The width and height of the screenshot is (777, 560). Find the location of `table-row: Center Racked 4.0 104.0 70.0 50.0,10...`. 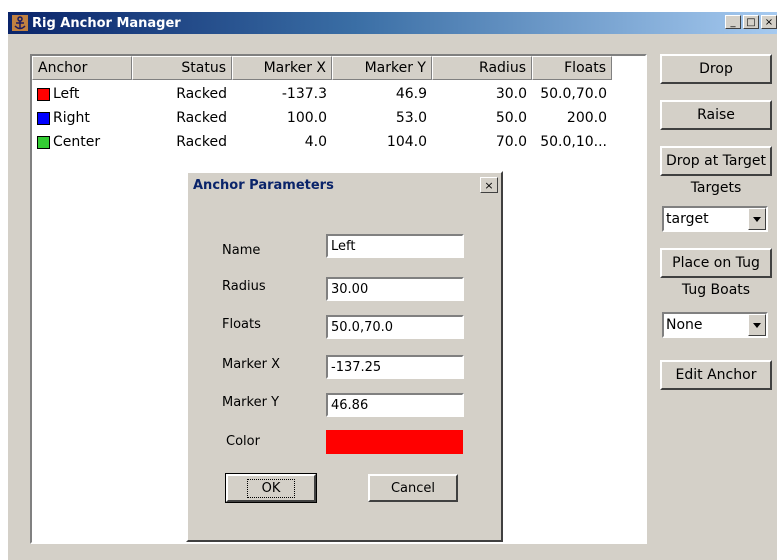

table-row: Center Racked 4.0 104.0 70.0 50.0,10... is located at coordinates (322, 142).